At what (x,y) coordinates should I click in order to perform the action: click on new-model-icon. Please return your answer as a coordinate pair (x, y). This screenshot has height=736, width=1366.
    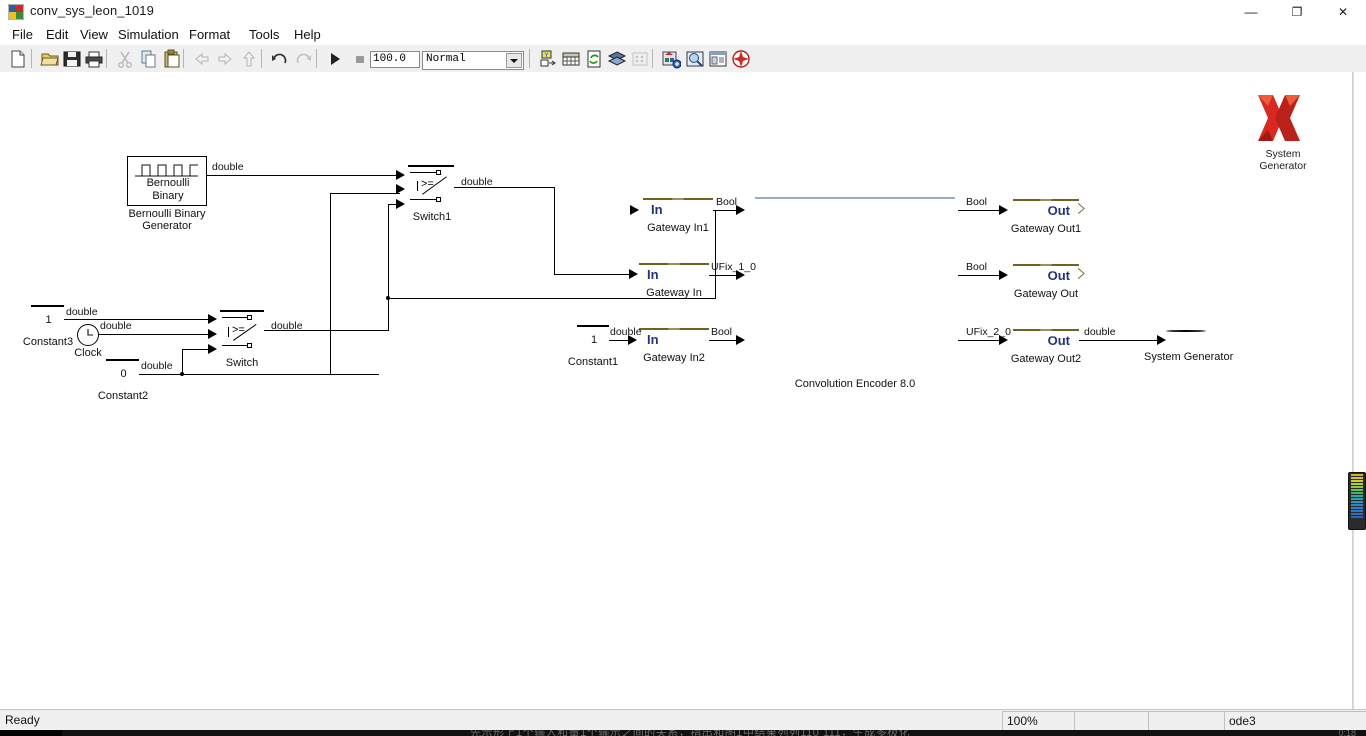
    Looking at the image, I should click on (18, 59).